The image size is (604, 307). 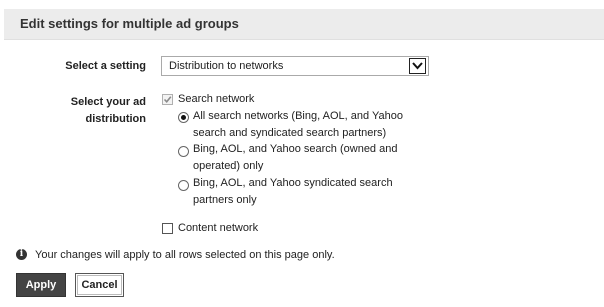 What do you see at coordinates (167, 99) in the screenshot?
I see `search-network-checkbox` at bounding box center [167, 99].